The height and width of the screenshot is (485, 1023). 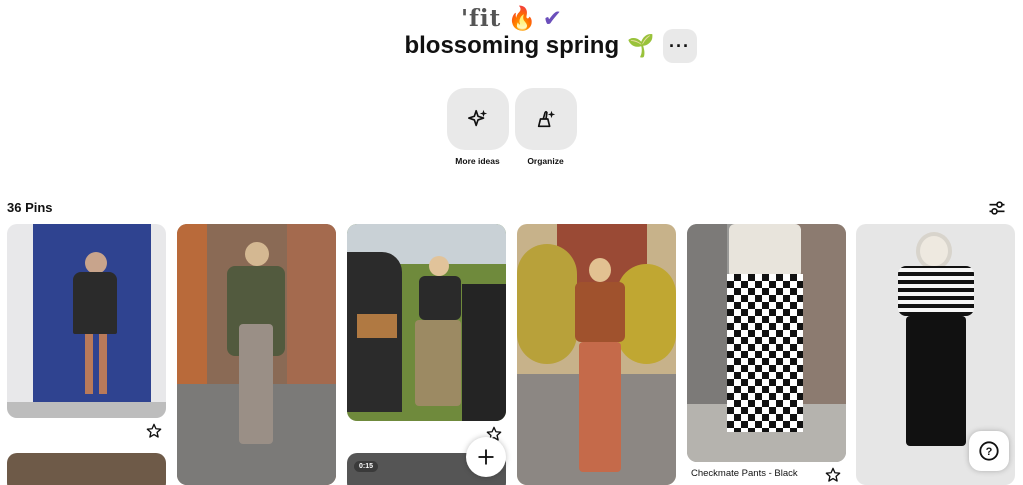 I want to click on filter-sliders-icon, so click(x=997, y=208).